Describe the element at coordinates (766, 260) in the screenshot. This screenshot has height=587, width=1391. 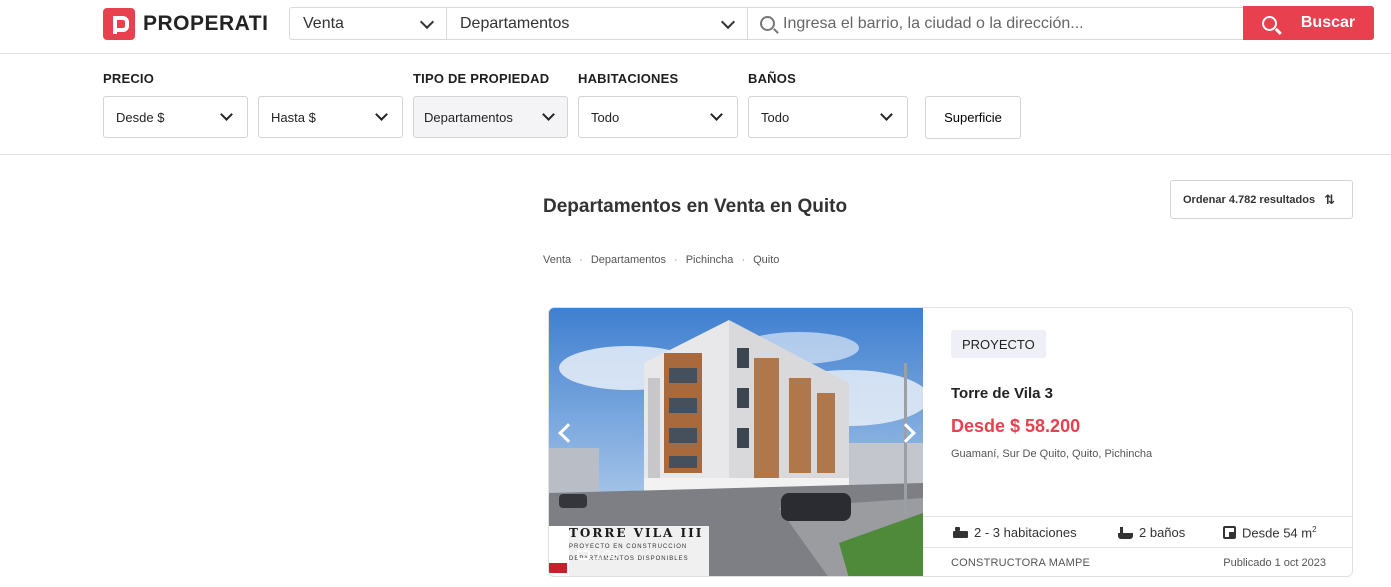
I see `breadcrumb-item: Quito` at that location.